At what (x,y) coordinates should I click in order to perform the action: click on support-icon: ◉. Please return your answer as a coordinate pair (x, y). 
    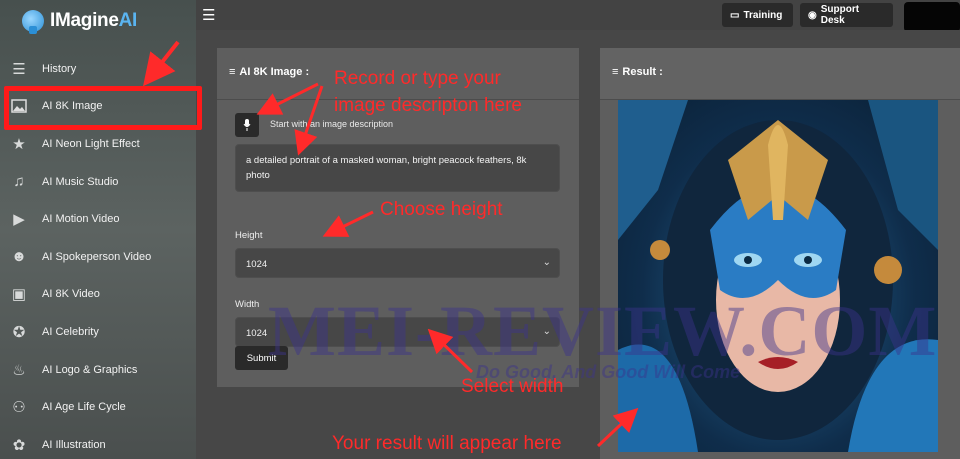
    Looking at the image, I should click on (812, 15).